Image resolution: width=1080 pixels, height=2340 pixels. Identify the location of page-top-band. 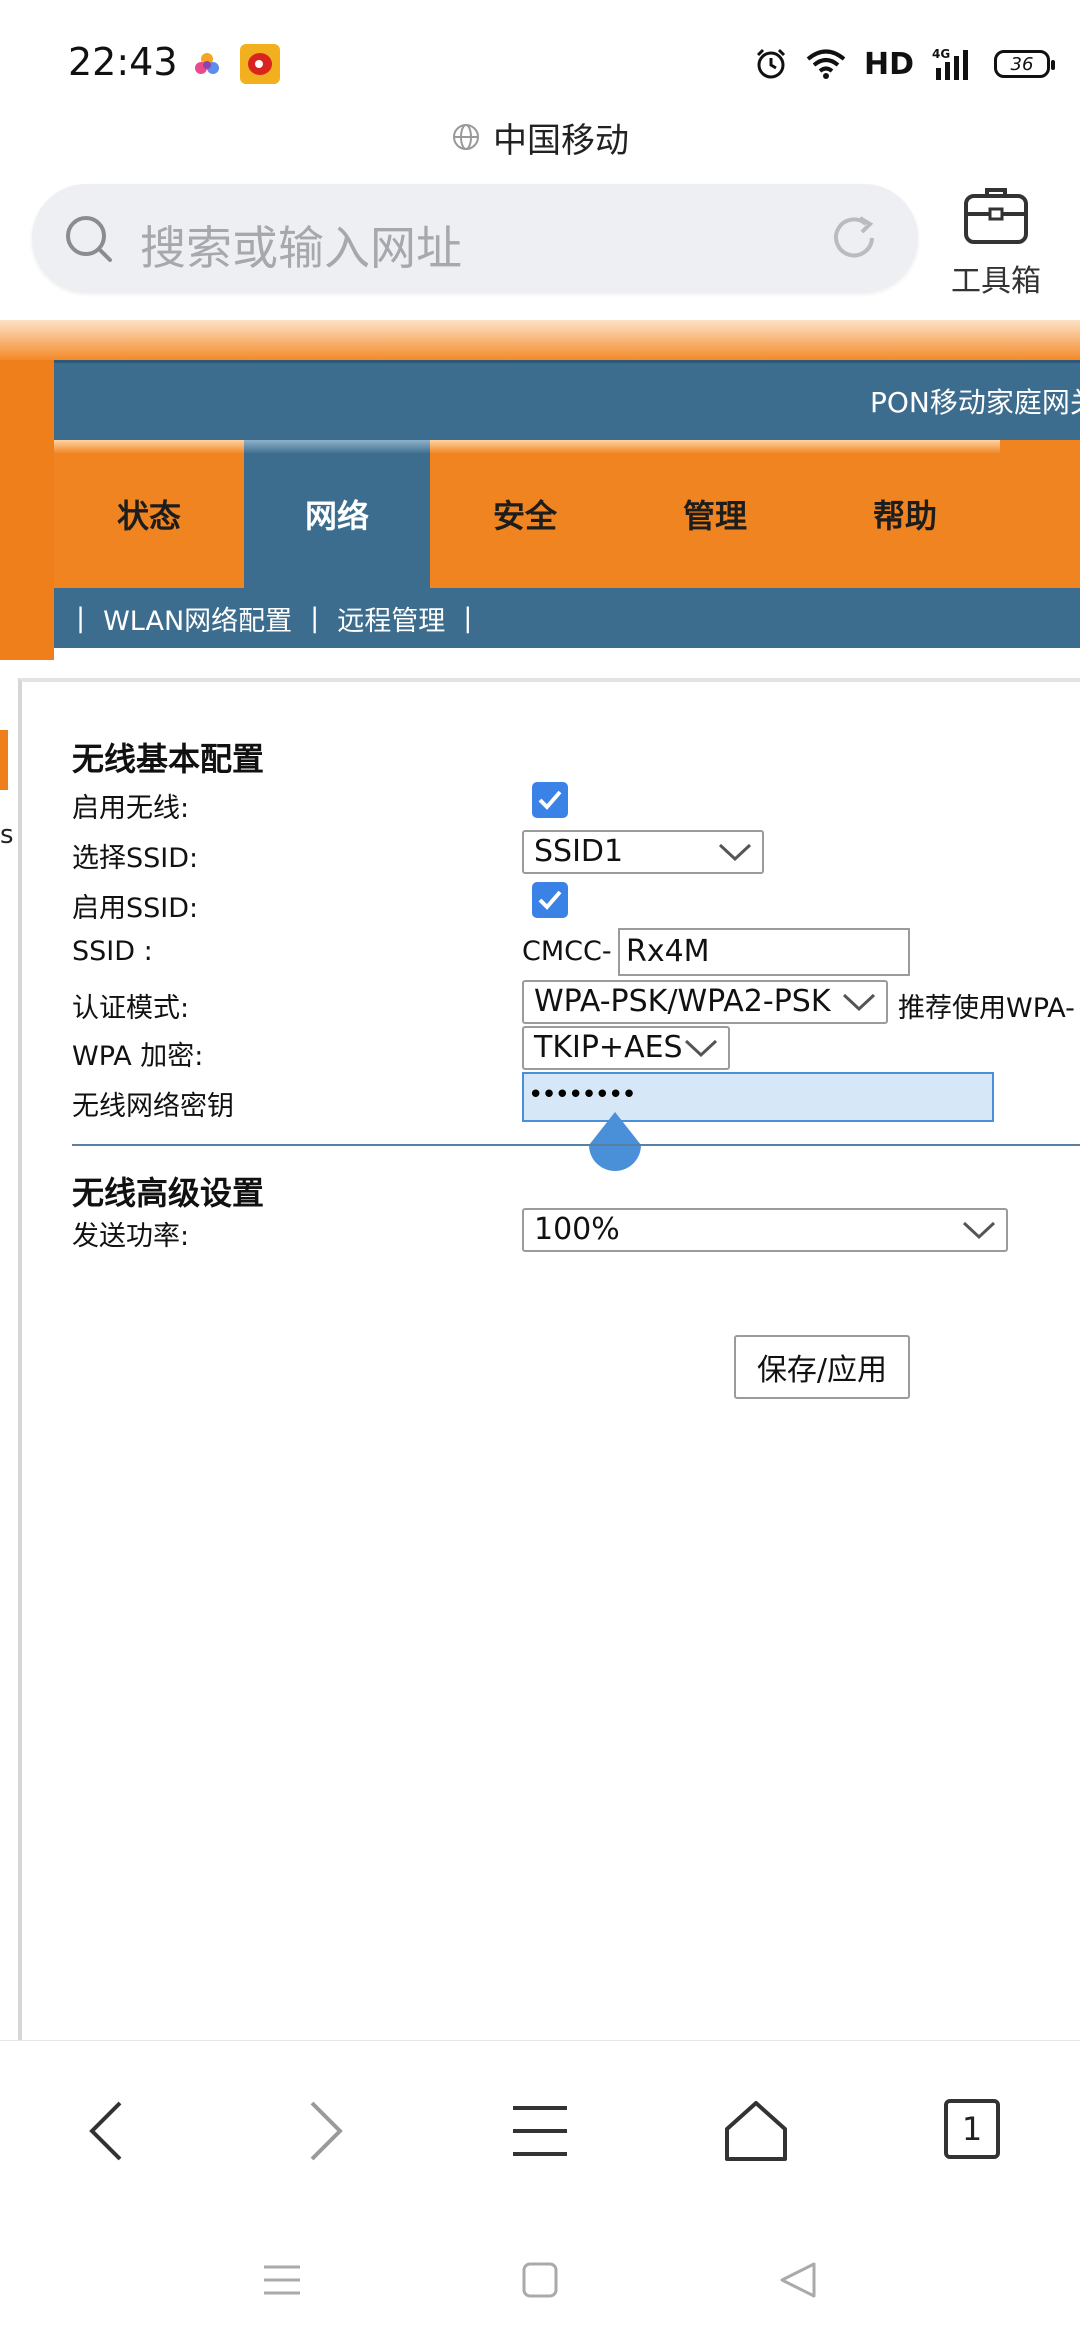
(540, 340).